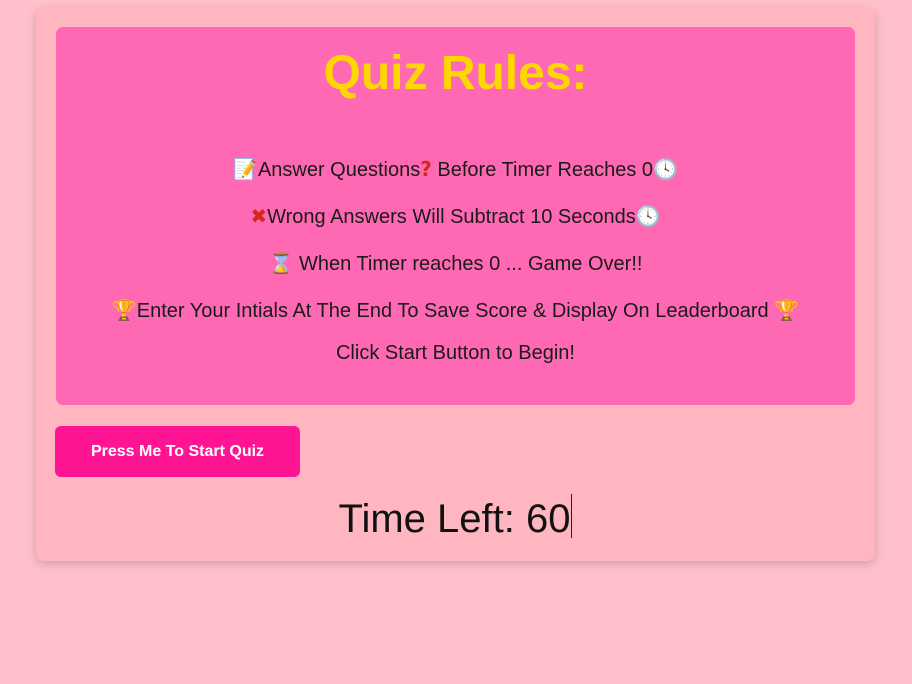 Image resolution: width=912 pixels, height=684 pixels. Describe the element at coordinates (281, 263) in the screenshot. I see `hourglass-icon: ⌛` at that location.